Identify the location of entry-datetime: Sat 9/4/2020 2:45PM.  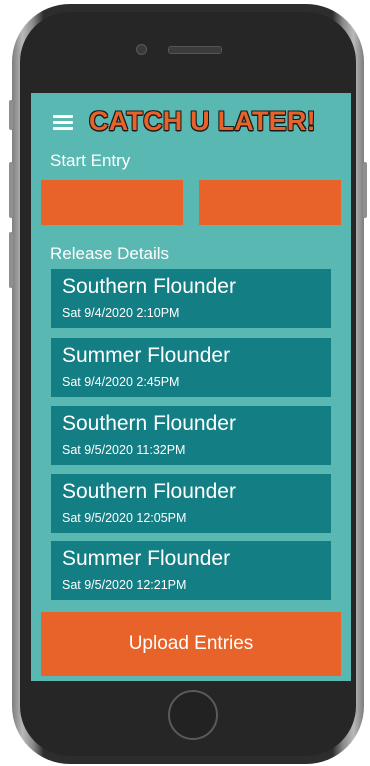
(121, 382).